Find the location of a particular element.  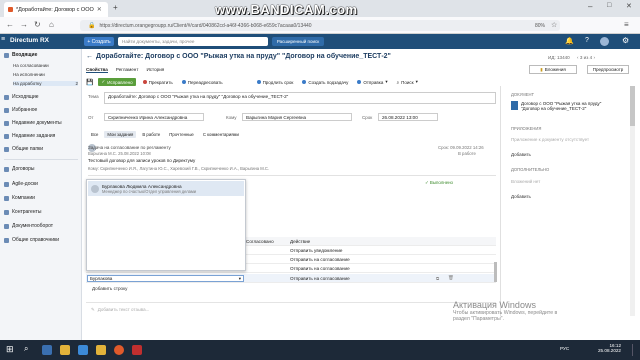

sidebar-item-favorites: Избранное is located at coordinates (41, 110).